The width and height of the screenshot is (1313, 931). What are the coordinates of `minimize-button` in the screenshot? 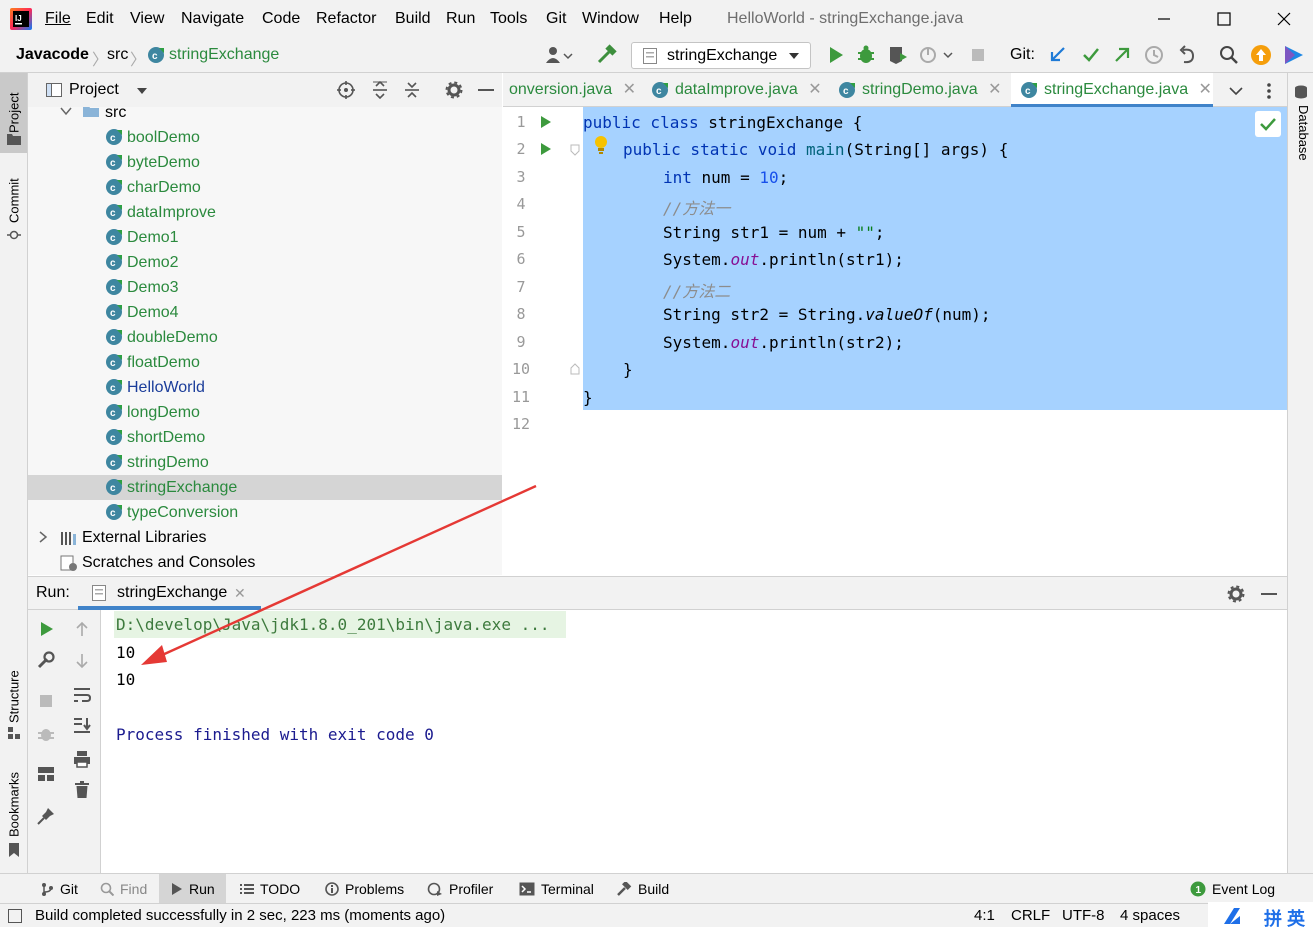 It's located at (1164, 19).